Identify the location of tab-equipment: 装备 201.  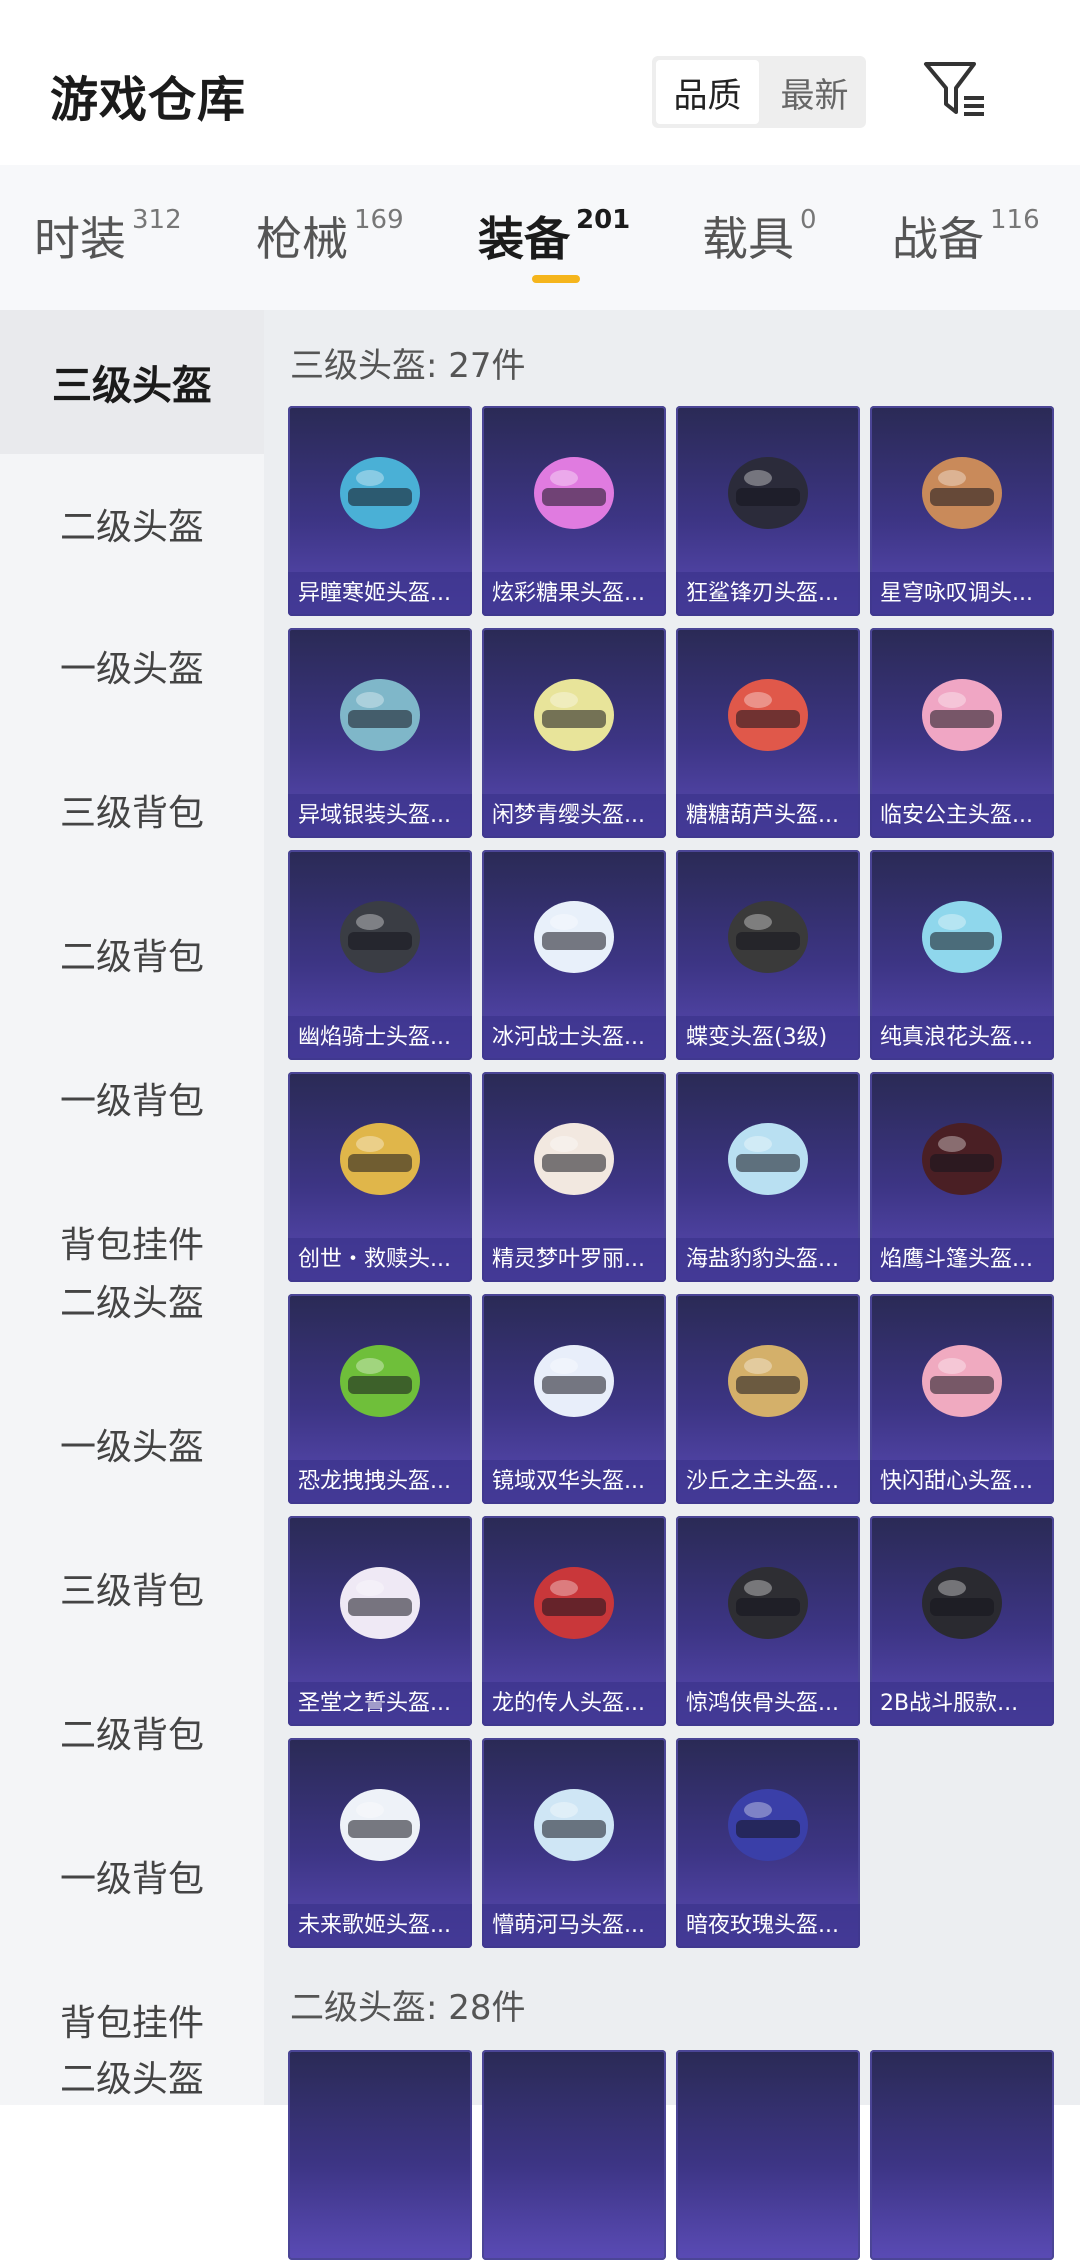
(554, 236).